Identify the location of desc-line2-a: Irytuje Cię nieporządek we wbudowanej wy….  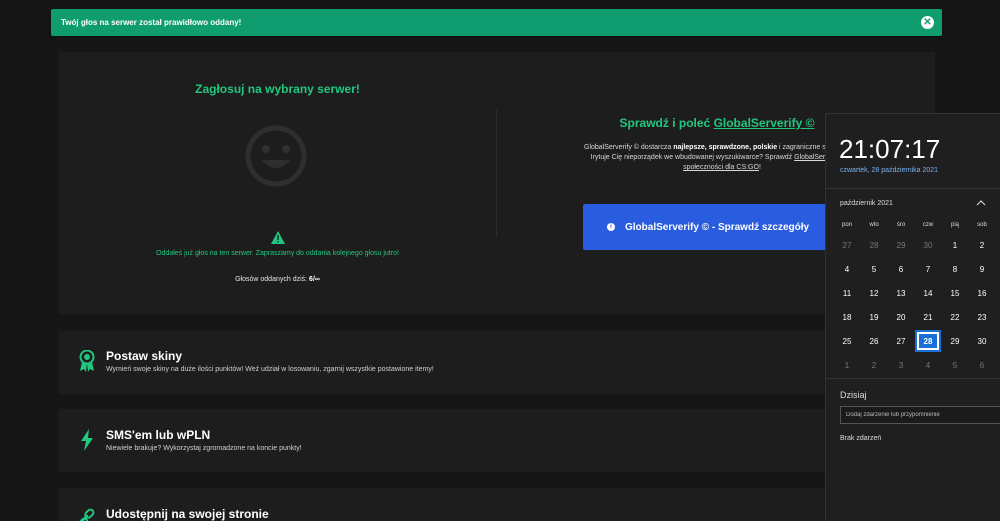
(692, 157).